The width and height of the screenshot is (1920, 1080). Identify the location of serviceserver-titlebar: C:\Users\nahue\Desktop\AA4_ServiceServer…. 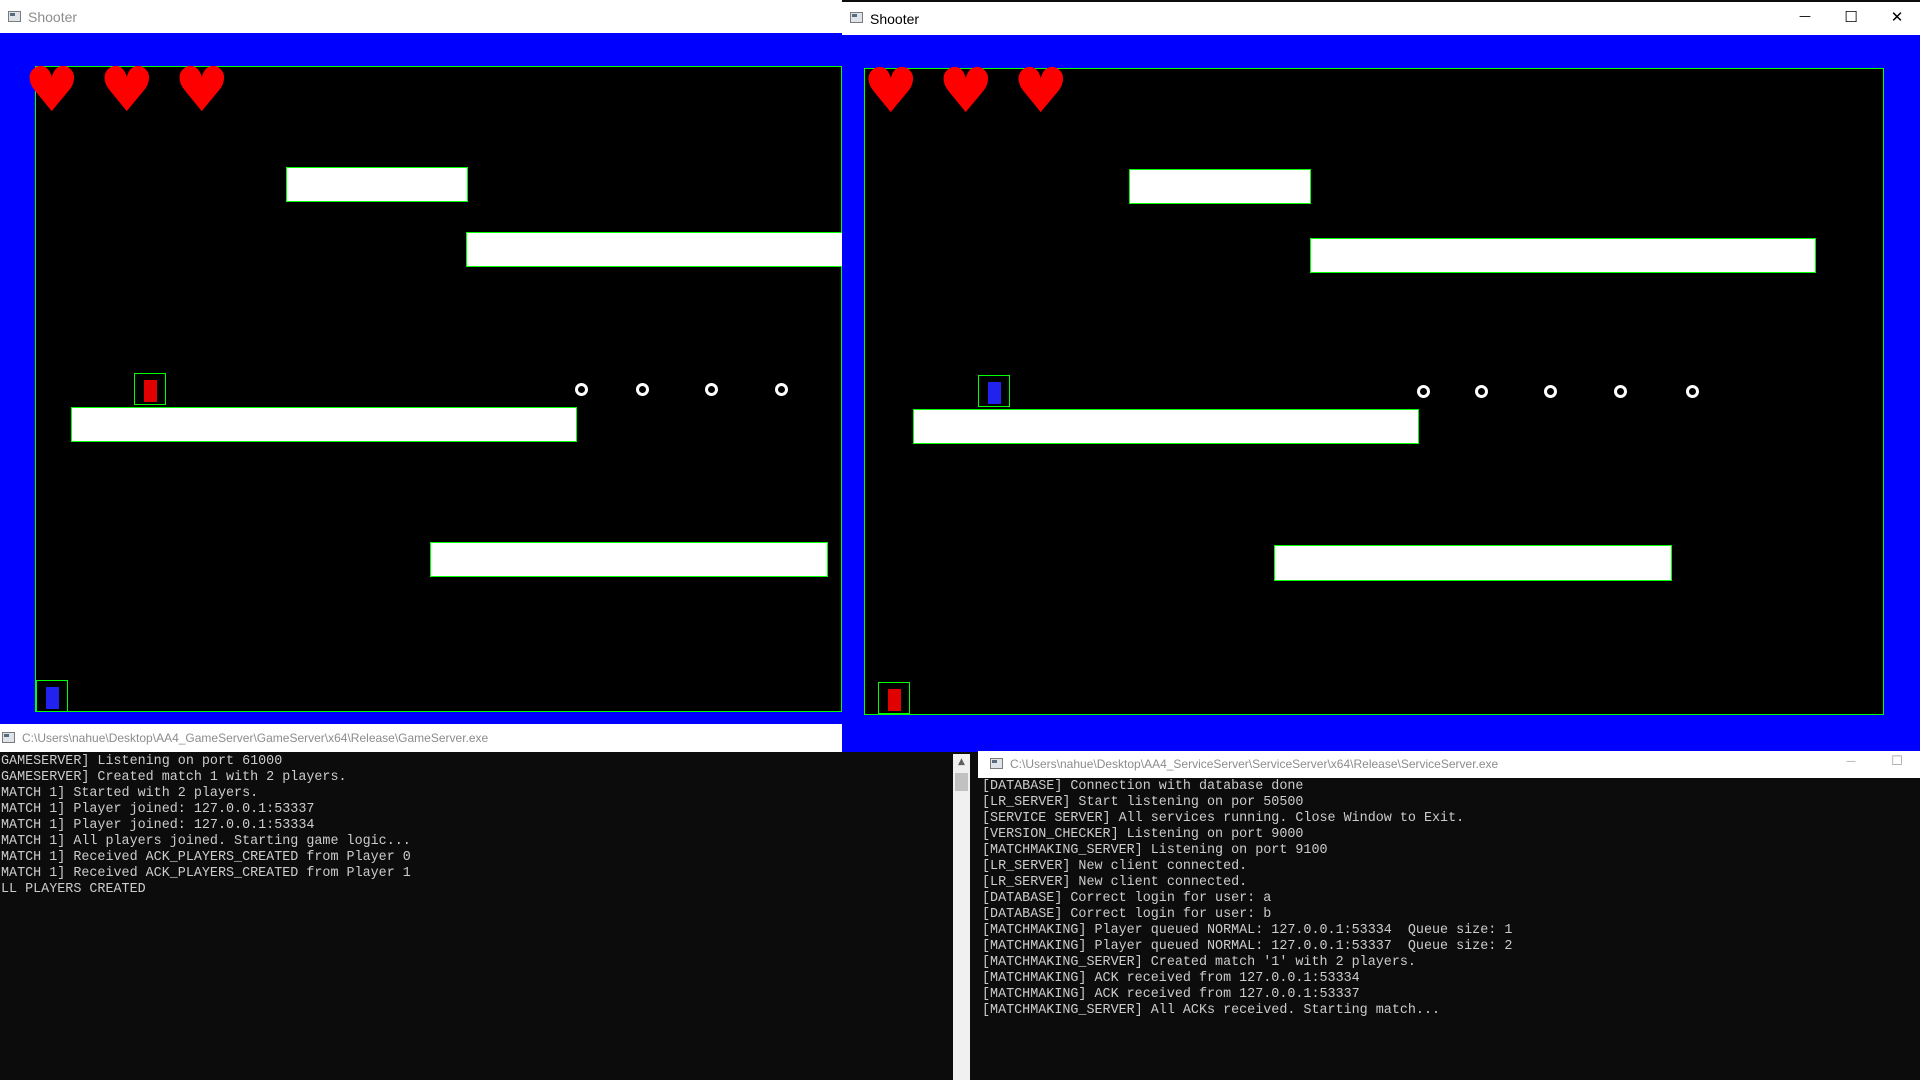
(1449, 764).